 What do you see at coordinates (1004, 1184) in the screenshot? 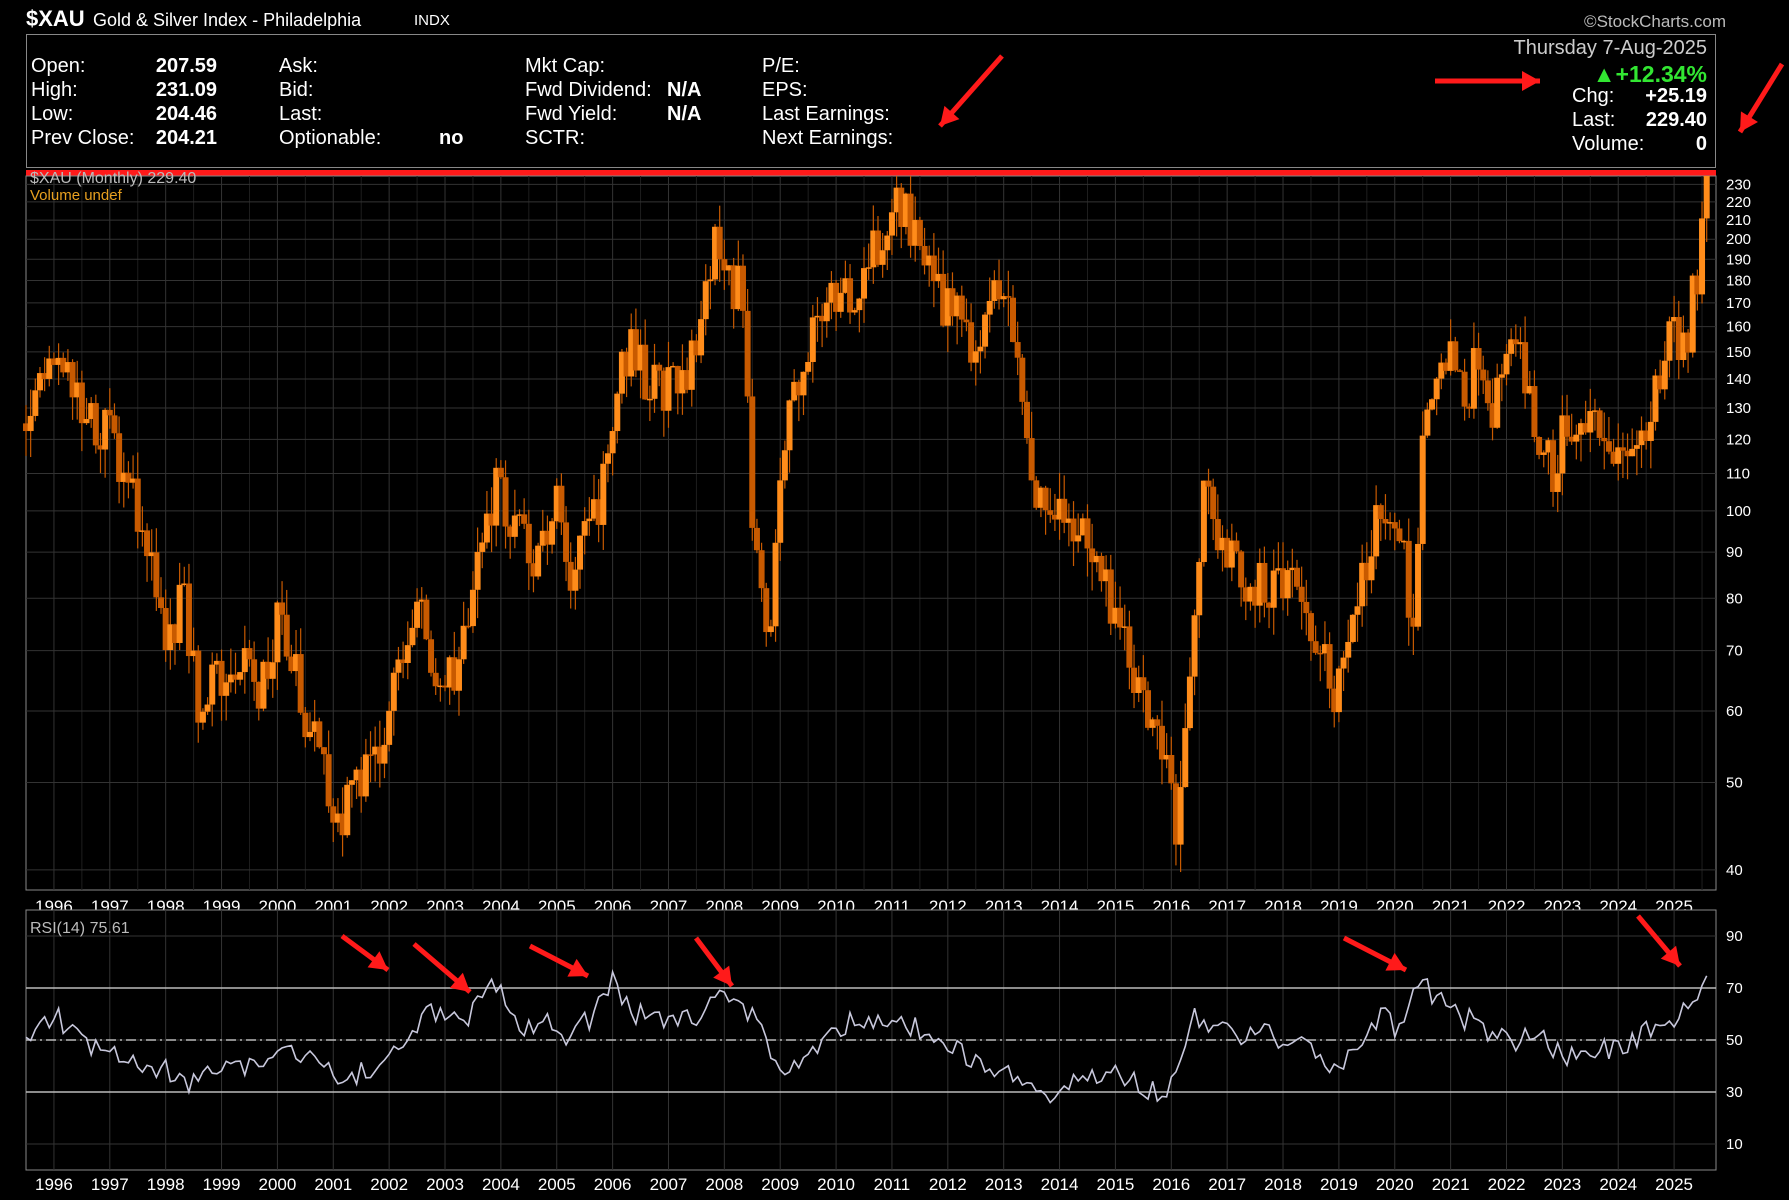
I see `rsi-x-tick-label: 2013` at bounding box center [1004, 1184].